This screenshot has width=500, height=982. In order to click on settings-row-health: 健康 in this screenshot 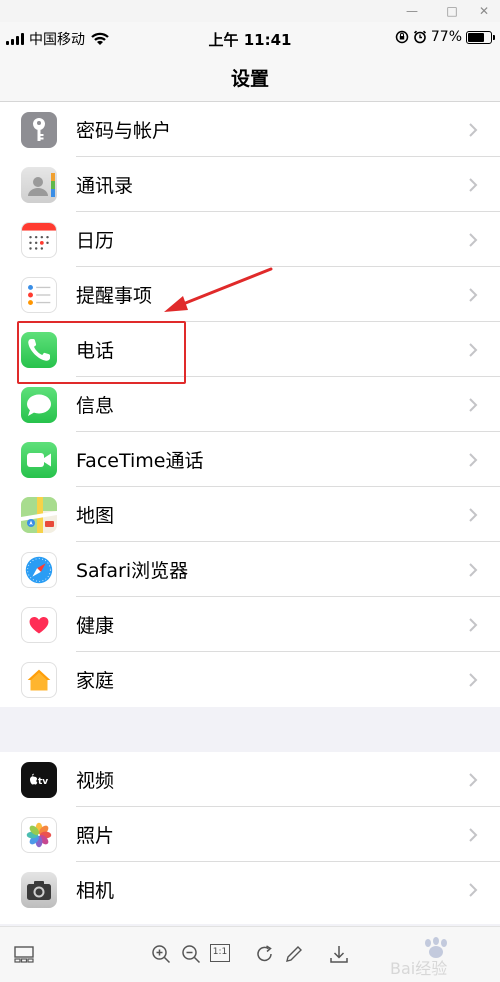, I will do `click(250, 624)`.